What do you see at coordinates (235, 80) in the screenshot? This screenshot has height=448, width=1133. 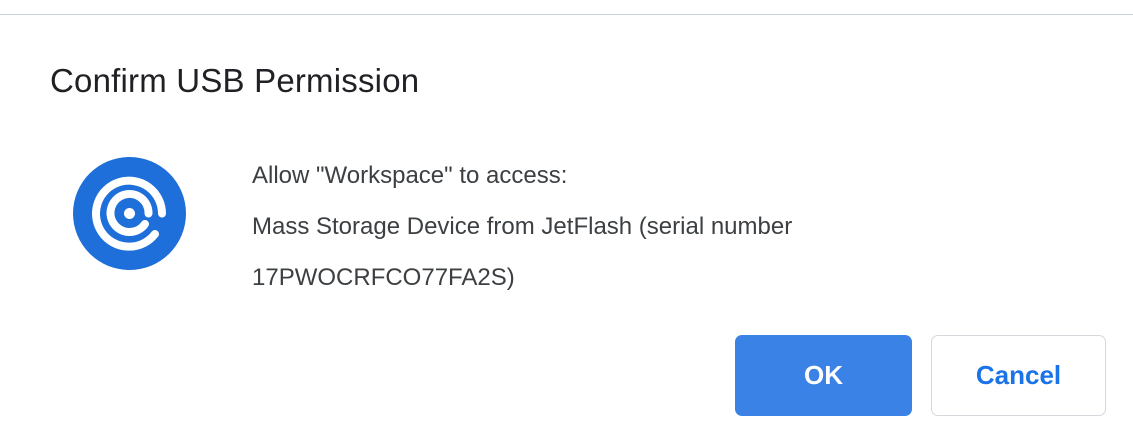 I see `dialog-title: Confirm USB Permission` at bounding box center [235, 80].